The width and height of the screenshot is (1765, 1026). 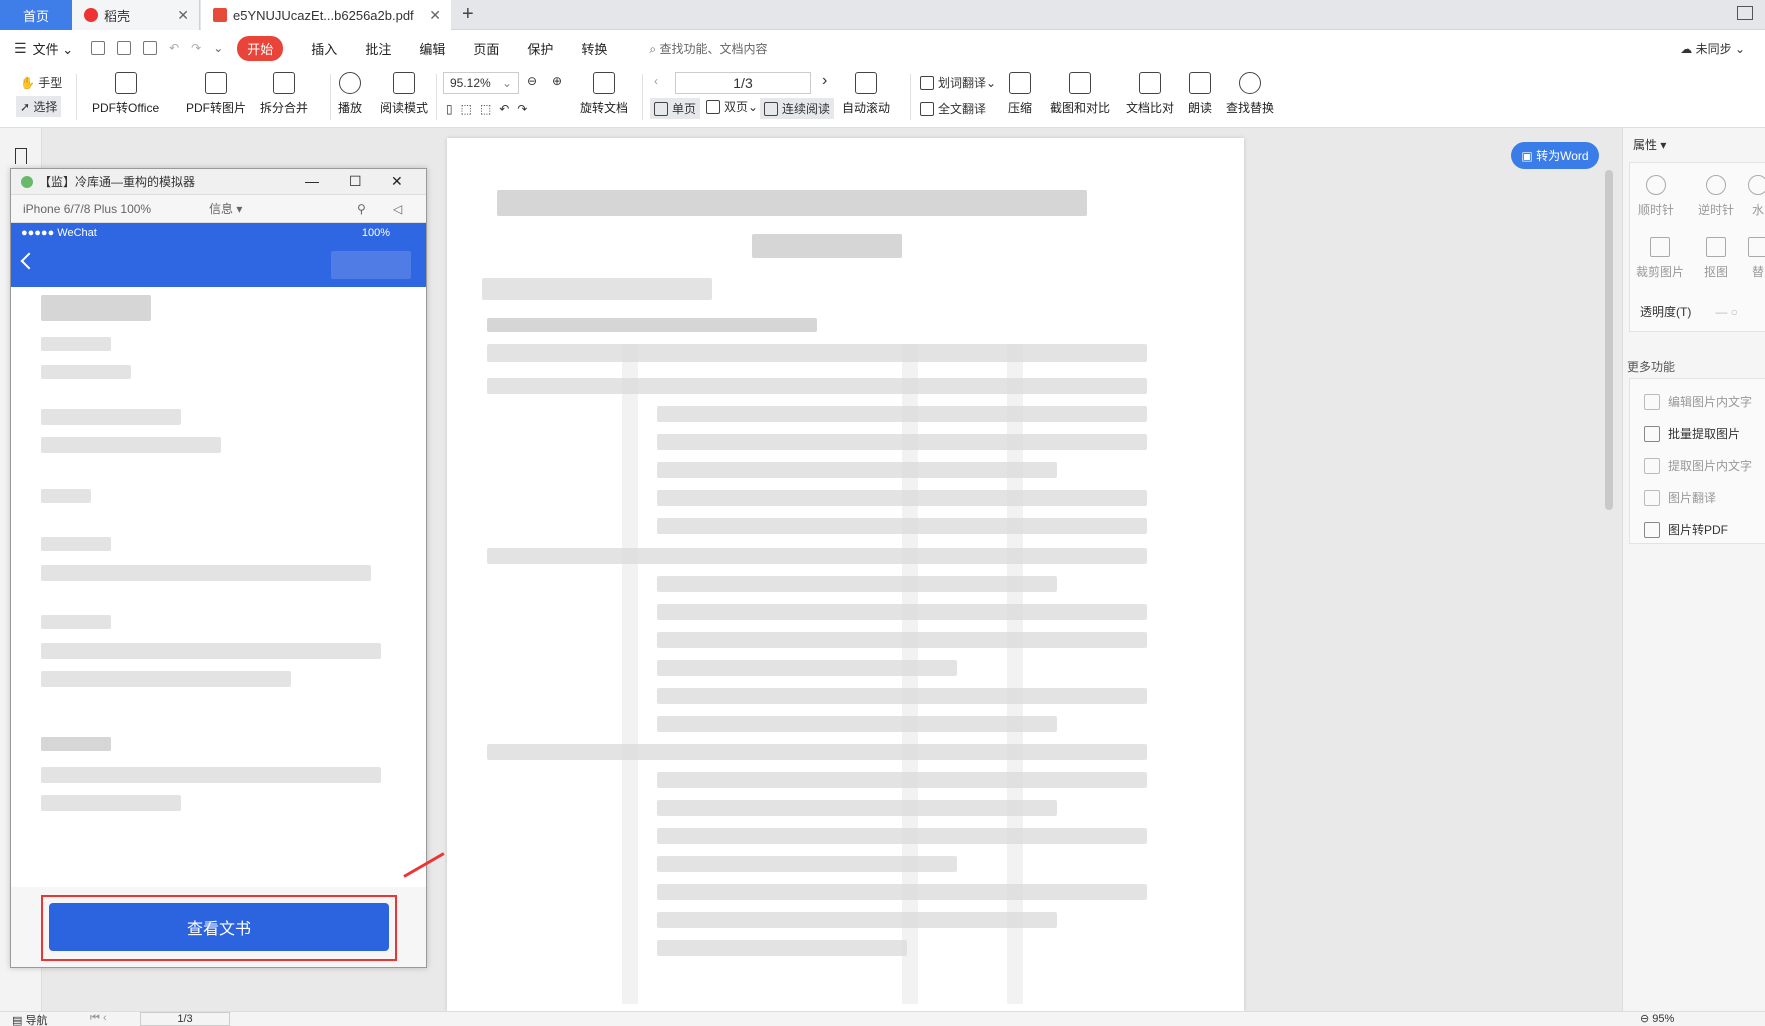 I want to click on split-merge-button: 拆分合并, so click(x=284, y=94).